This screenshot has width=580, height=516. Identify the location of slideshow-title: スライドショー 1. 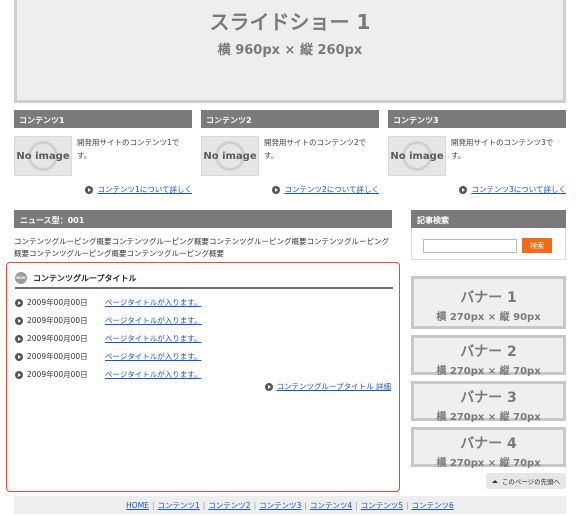
(290, 22).